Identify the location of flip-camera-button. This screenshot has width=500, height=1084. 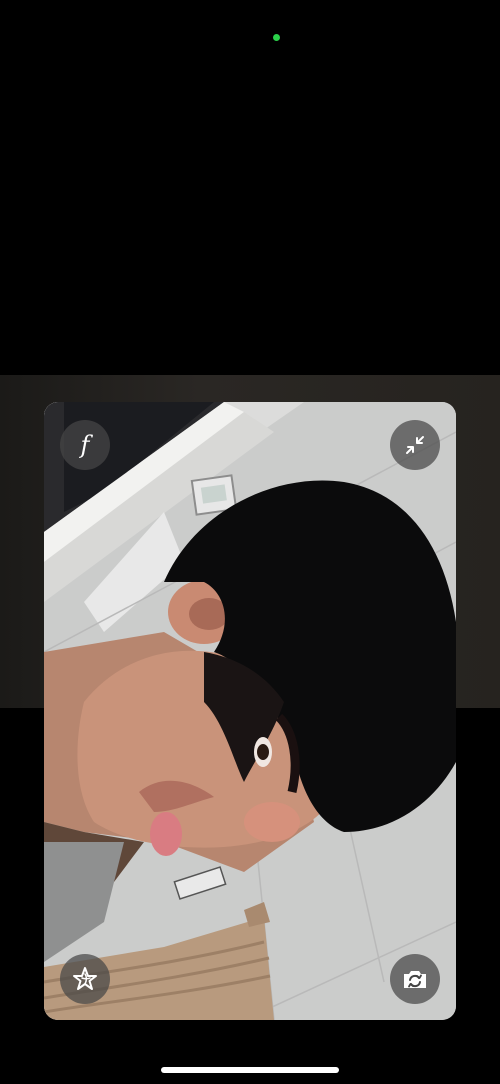
(415, 979).